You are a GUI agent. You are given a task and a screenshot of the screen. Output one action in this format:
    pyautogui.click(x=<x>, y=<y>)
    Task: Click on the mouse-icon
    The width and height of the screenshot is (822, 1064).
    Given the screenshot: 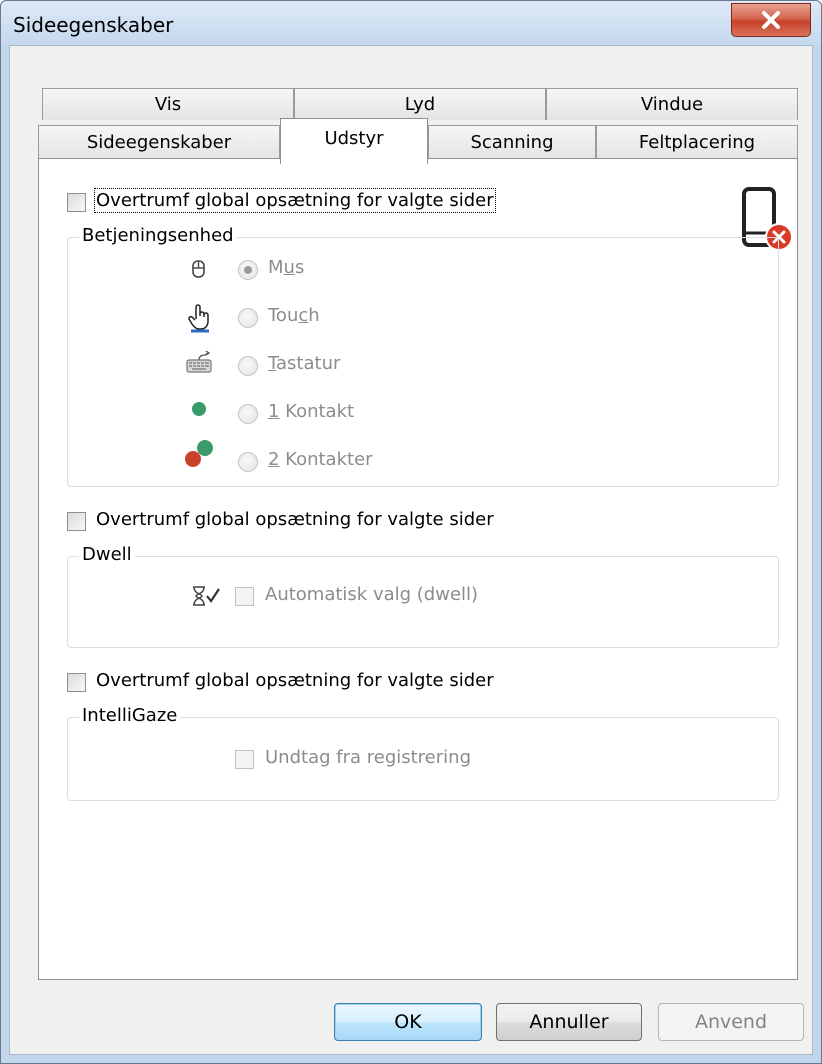 What is the action you would take?
    pyautogui.click(x=198, y=269)
    